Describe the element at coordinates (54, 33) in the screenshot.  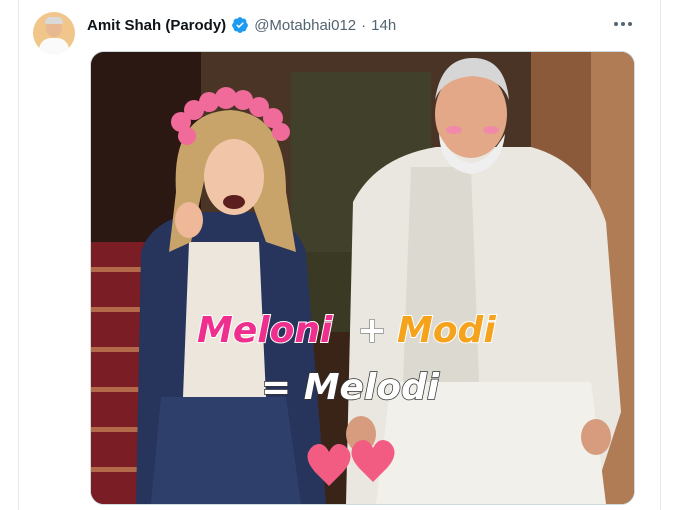
I see `avatar` at that location.